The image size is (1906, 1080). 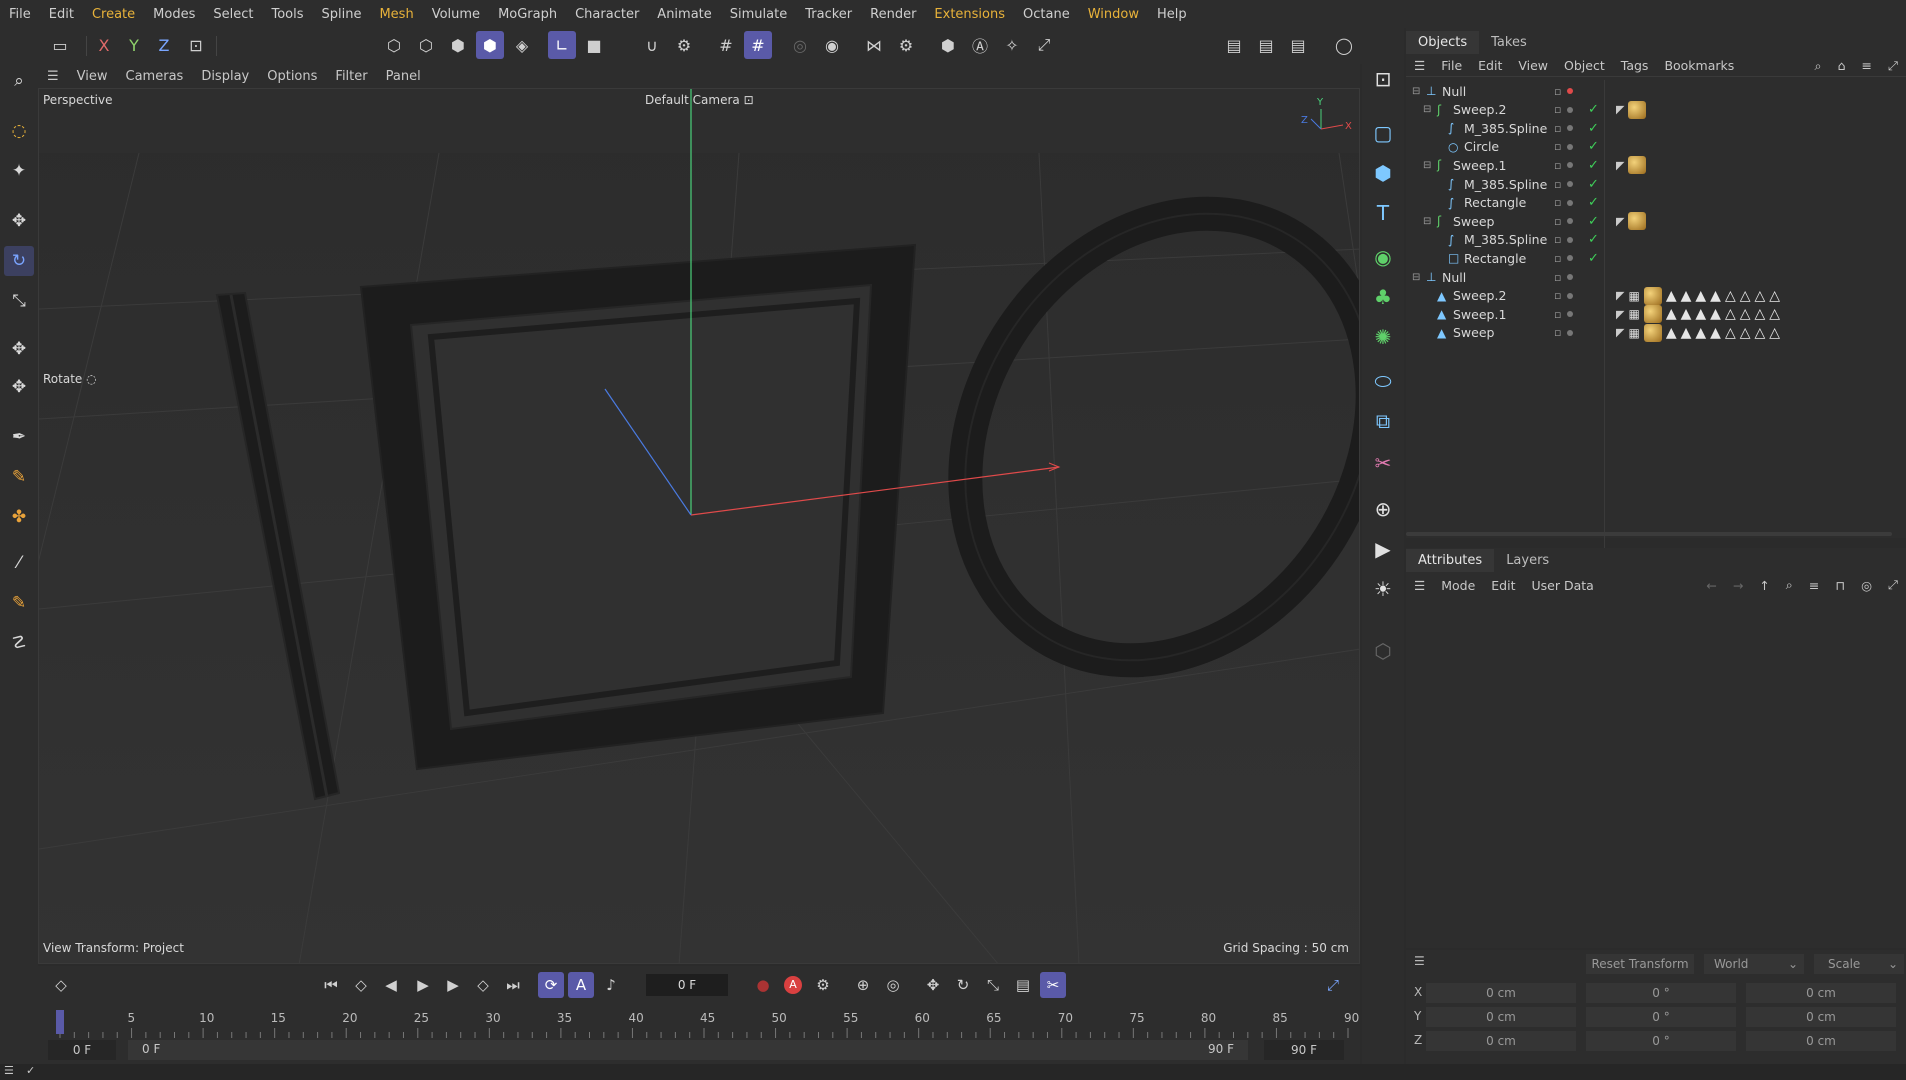 I want to click on attr-target-icon: ◎, so click(x=1866, y=585).